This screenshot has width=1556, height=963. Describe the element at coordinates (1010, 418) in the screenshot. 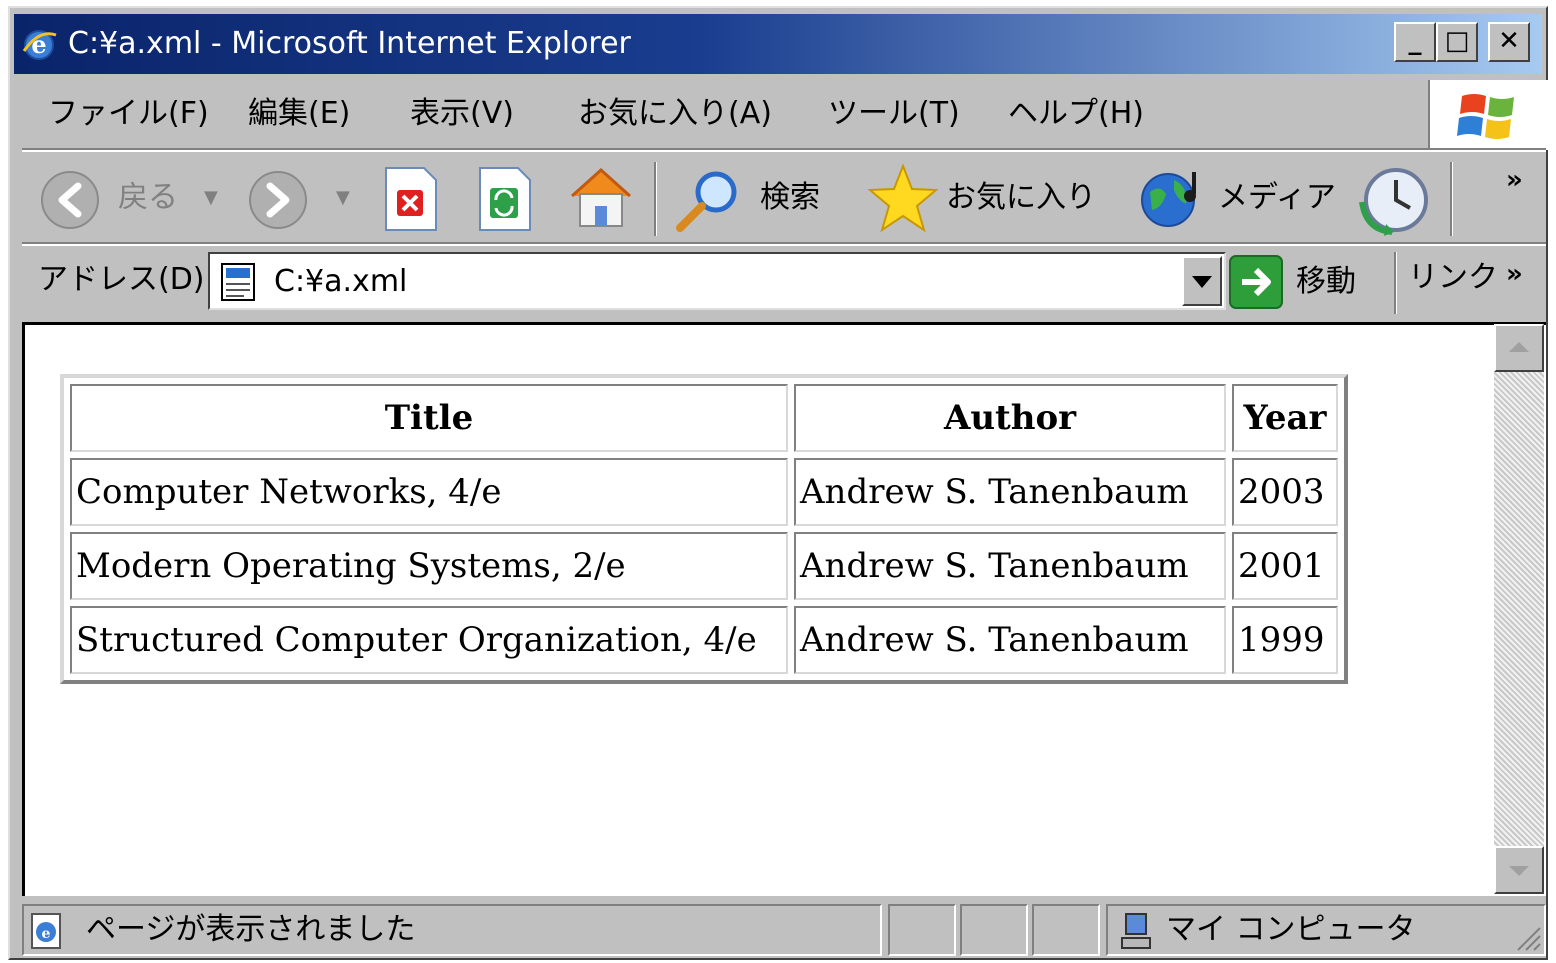

I see `column-header-author: Author` at that location.